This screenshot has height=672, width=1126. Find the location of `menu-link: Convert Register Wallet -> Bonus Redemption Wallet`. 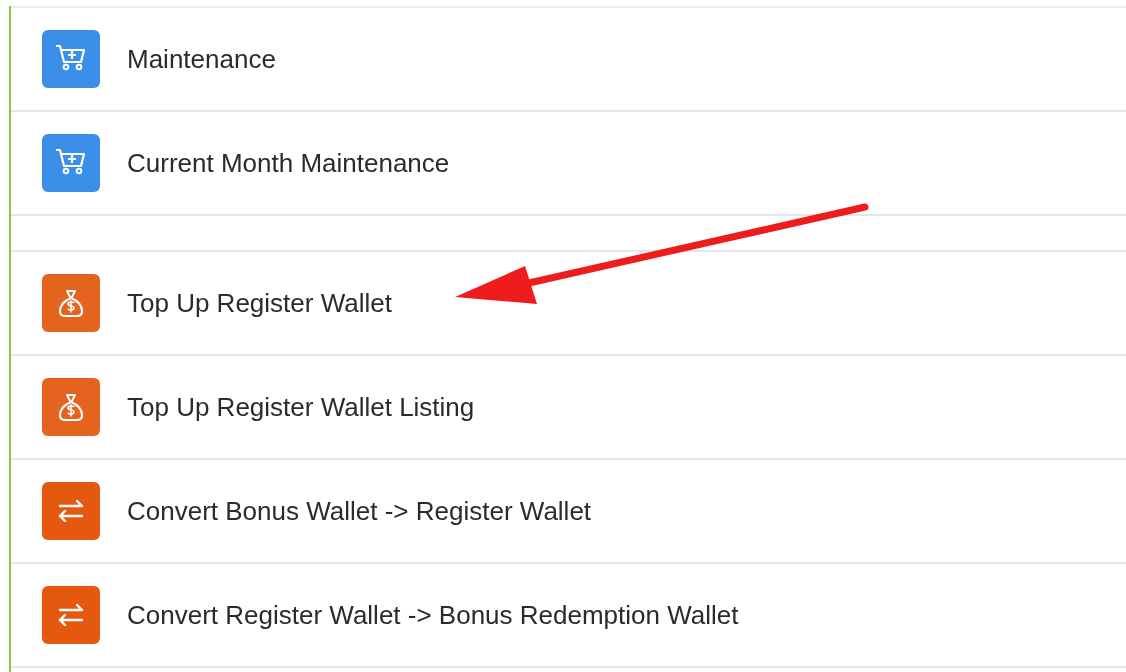

menu-link: Convert Register Wallet -> Bonus Redemption Wallet is located at coordinates (433, 615).